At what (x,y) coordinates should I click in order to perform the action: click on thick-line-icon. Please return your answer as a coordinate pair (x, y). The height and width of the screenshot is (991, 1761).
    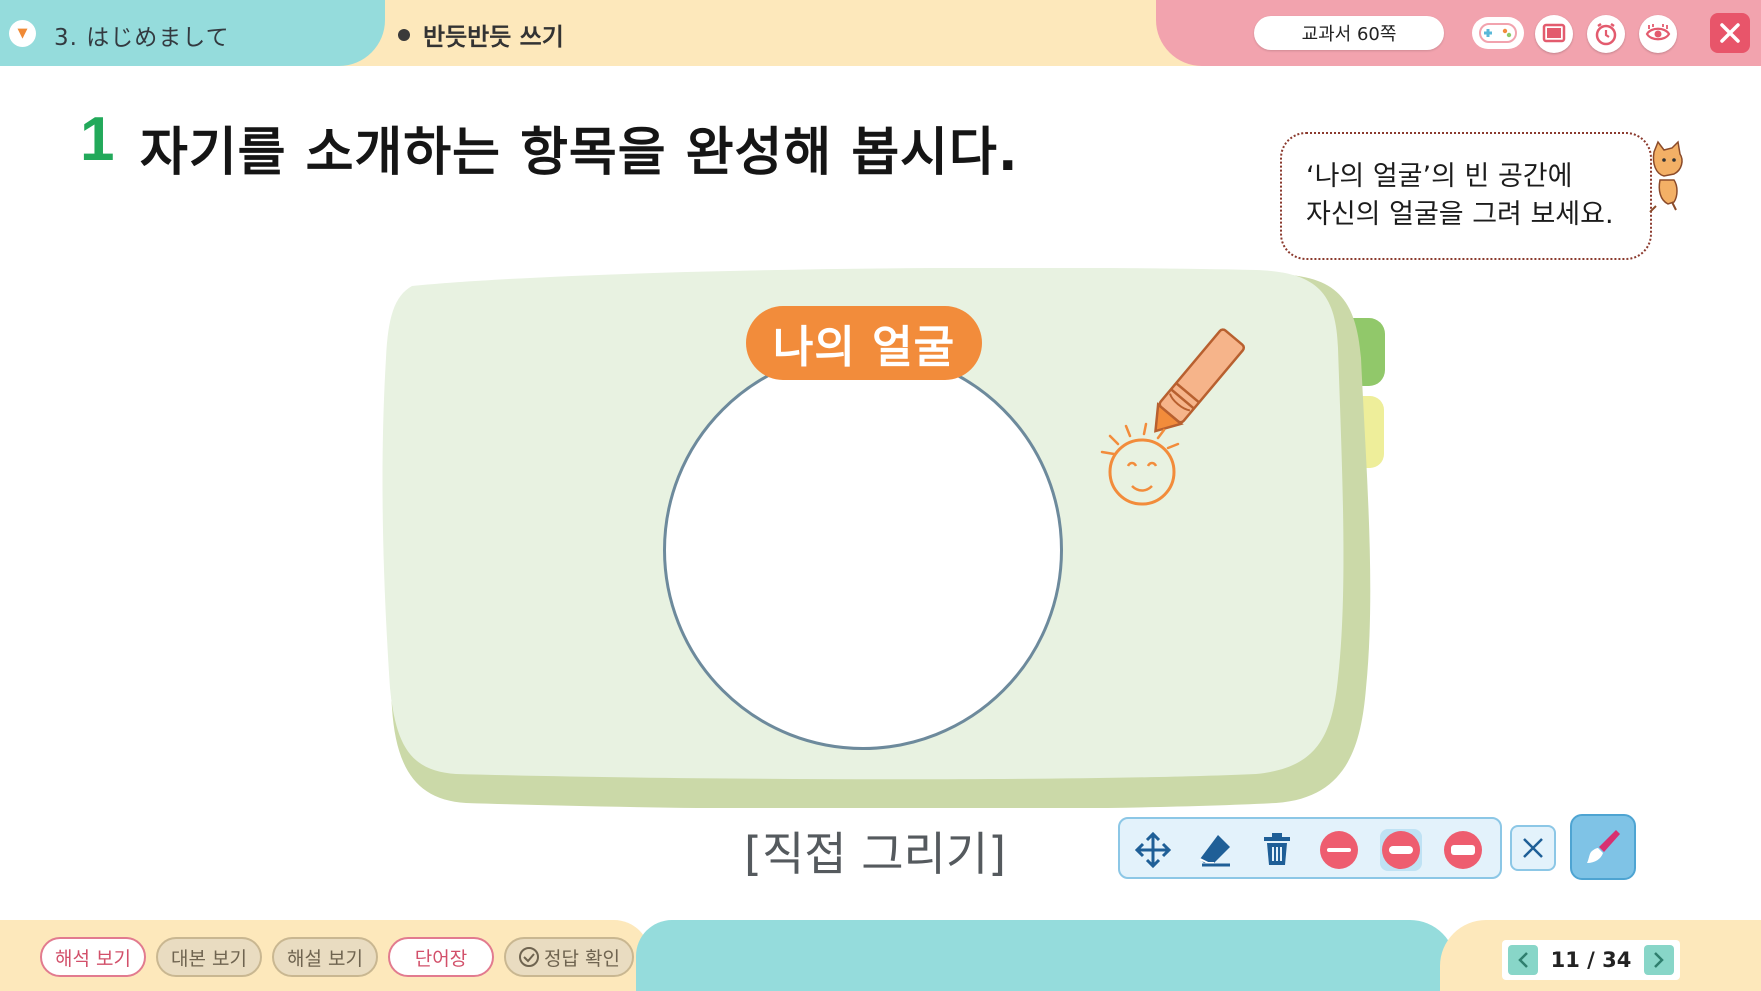
    Looking at the image, I should click on (1463, 850).